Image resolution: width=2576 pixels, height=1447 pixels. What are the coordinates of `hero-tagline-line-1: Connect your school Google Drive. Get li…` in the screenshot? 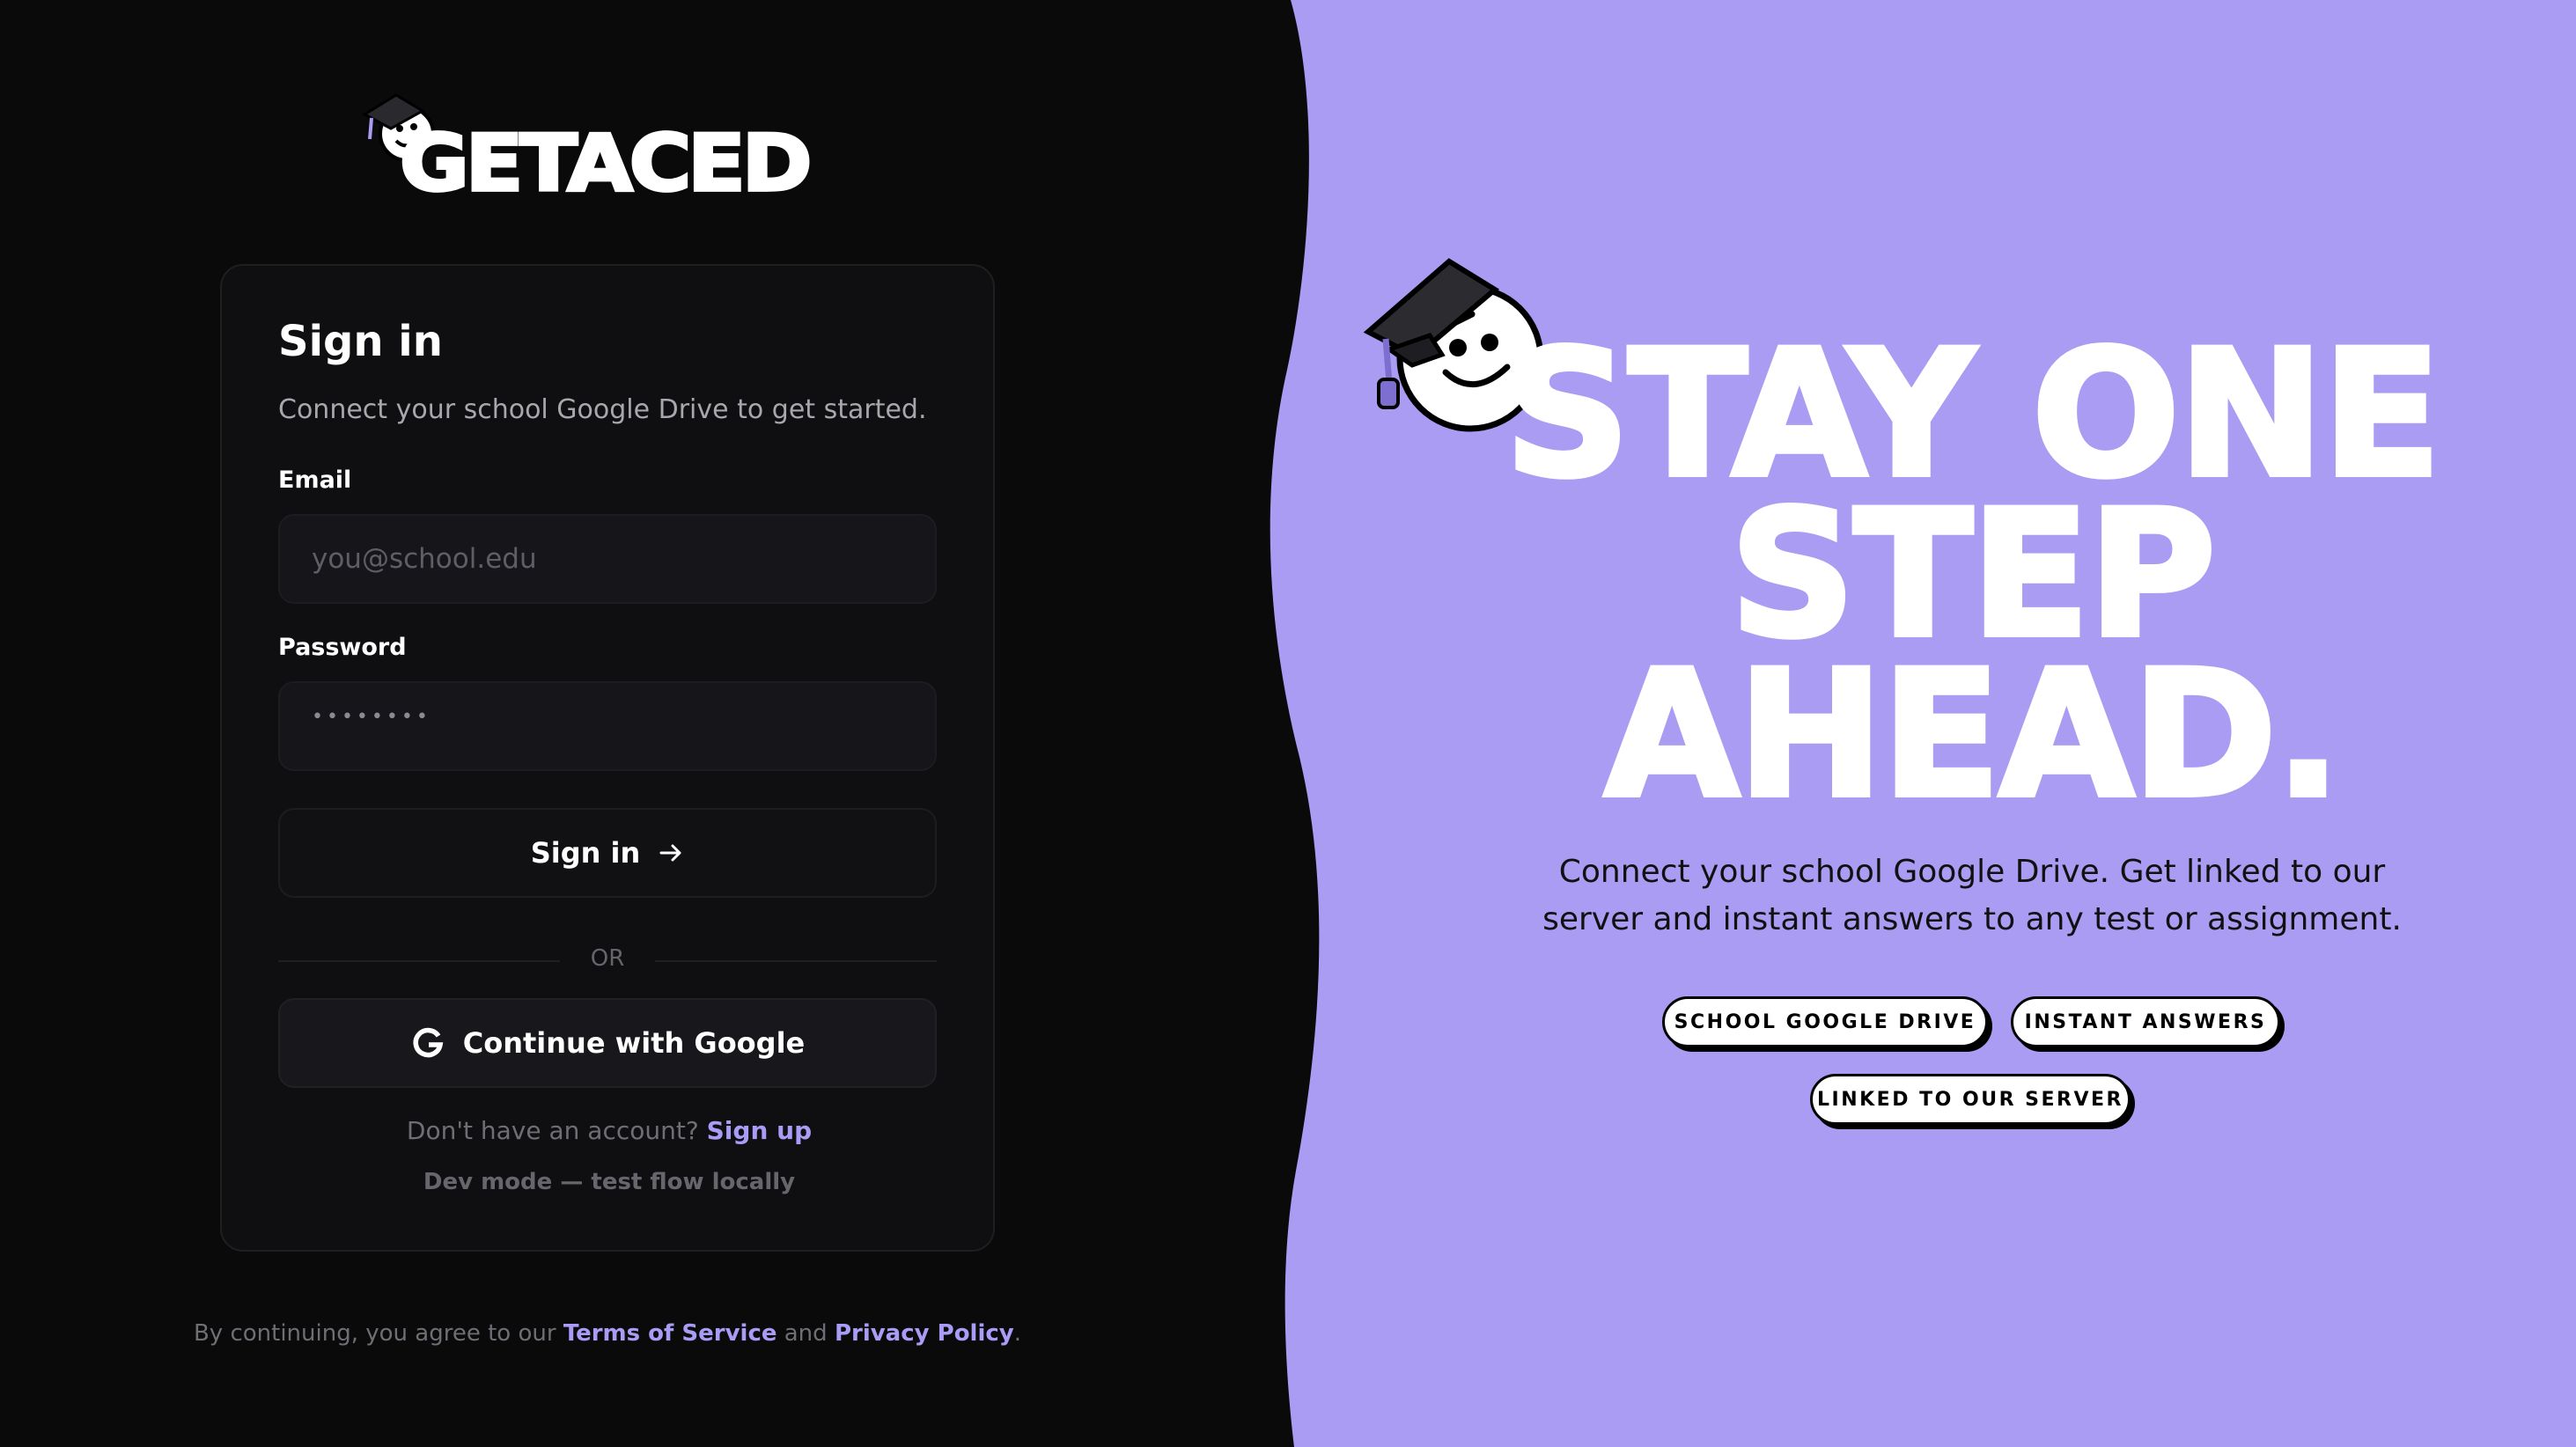 It's located at (1972, 872).